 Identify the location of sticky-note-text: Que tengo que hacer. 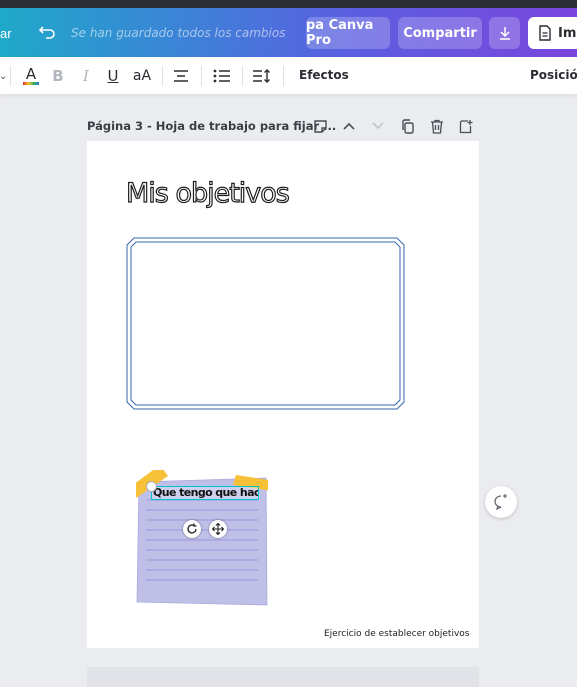
(205, 493).